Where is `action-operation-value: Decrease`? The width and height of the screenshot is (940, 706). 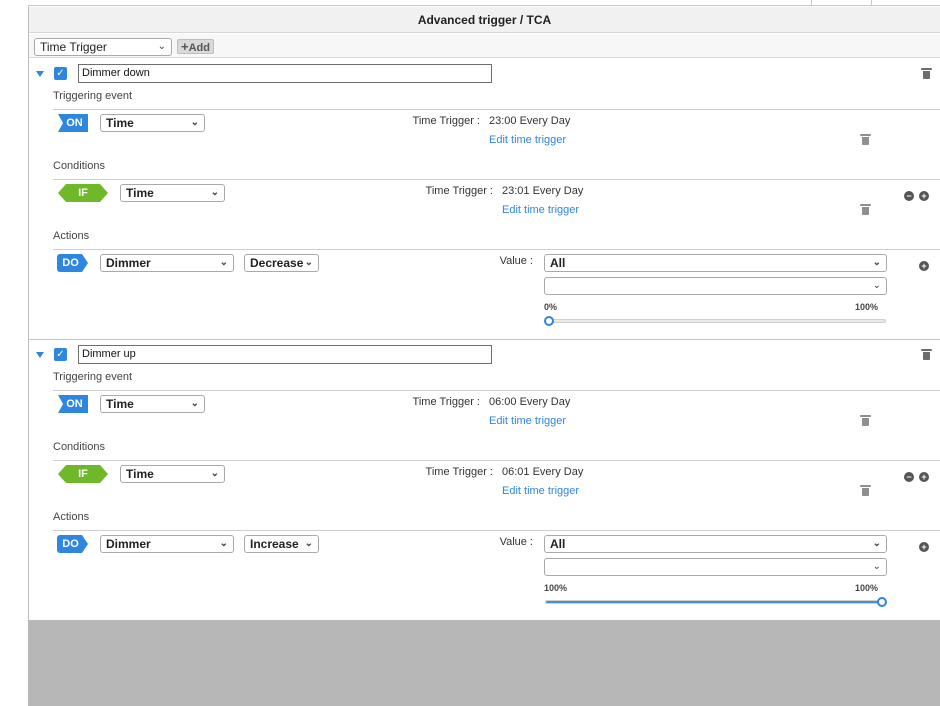
action-operation-value: Decrease is located at coordinates (277, 263).